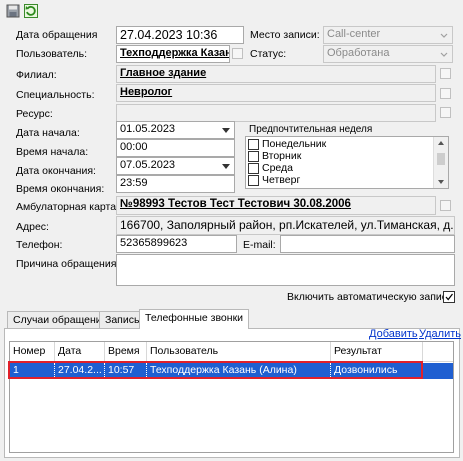  I want to click on column-header-number: Номер, so click(32, 352).